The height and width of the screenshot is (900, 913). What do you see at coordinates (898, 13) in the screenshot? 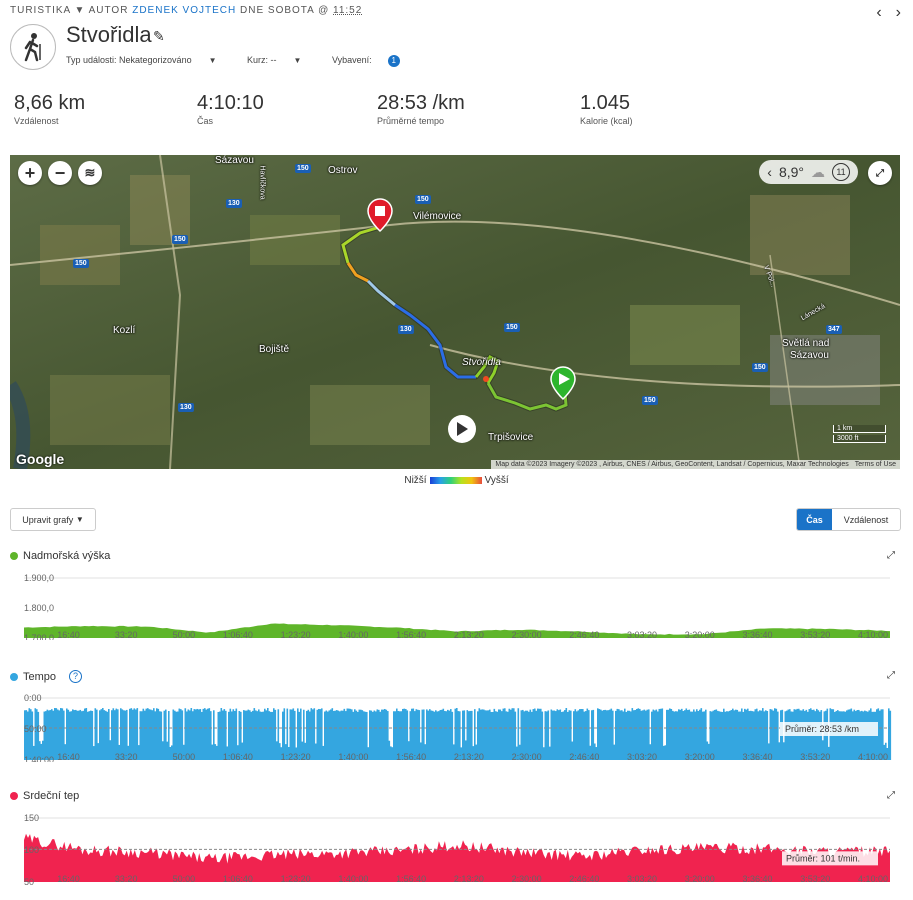
I see `next-arrow-icon: ›` at bounding box center [898, 13].